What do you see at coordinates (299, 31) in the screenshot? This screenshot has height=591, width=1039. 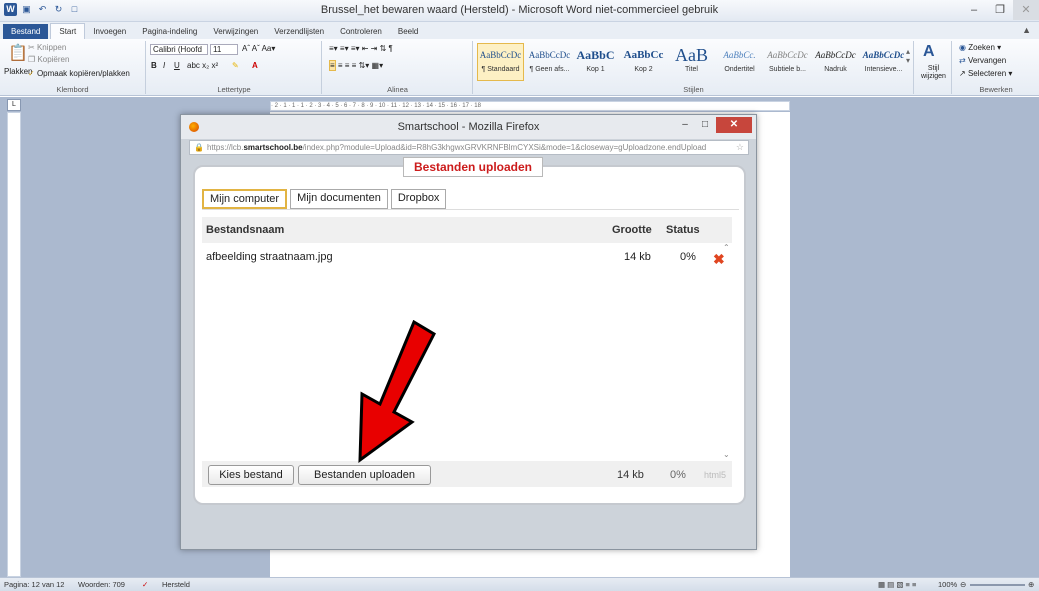 I see `tab-verzendlijsten: Verzendlijsten` at bounding box center [299, 31].